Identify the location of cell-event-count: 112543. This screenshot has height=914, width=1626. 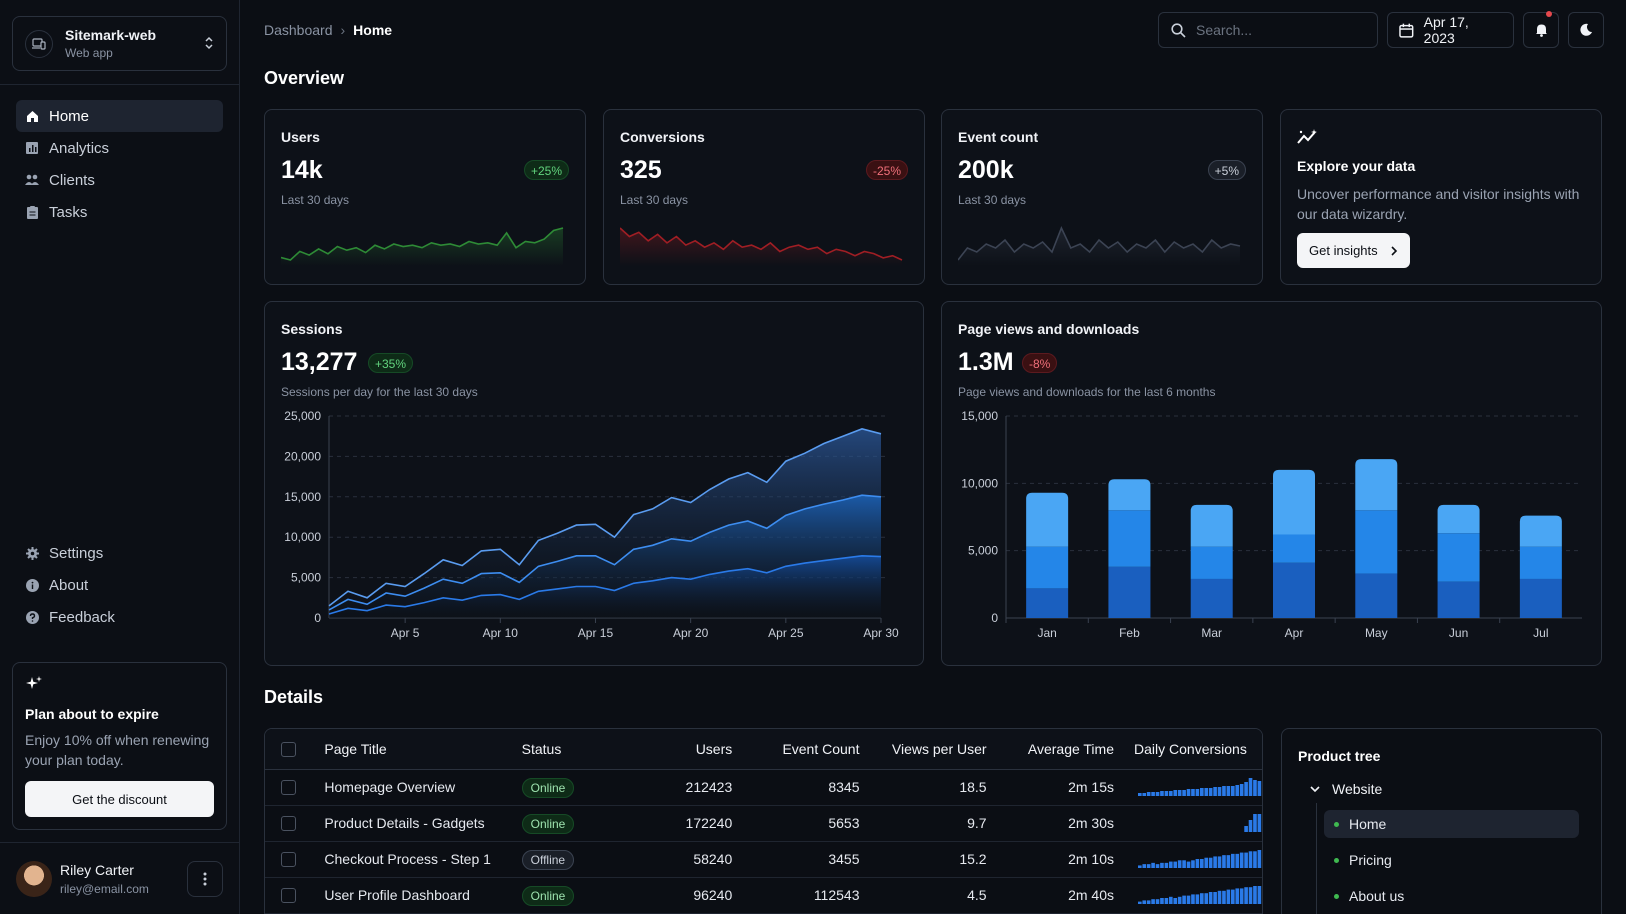
(796, 895).